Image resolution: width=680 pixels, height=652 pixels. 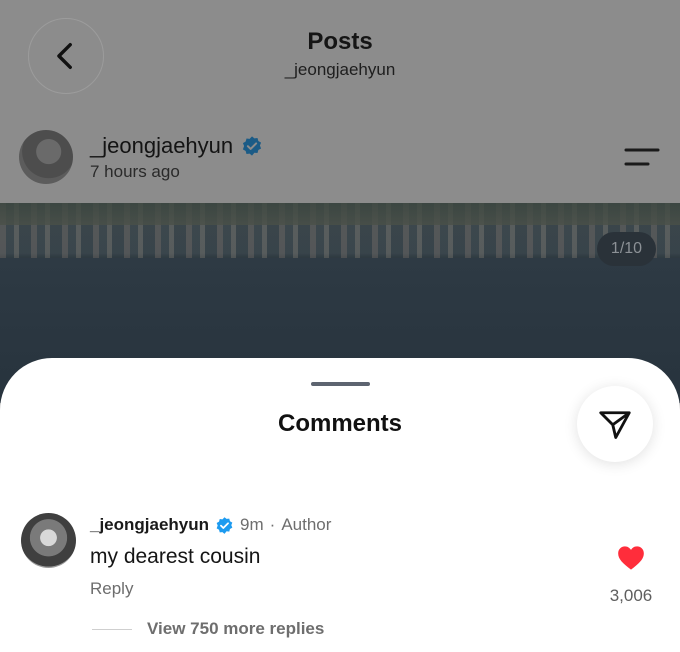 What do you see at coordinates (631, 558) in the screenshot?
I see `heart-icon` at bounding box center [631, 558].